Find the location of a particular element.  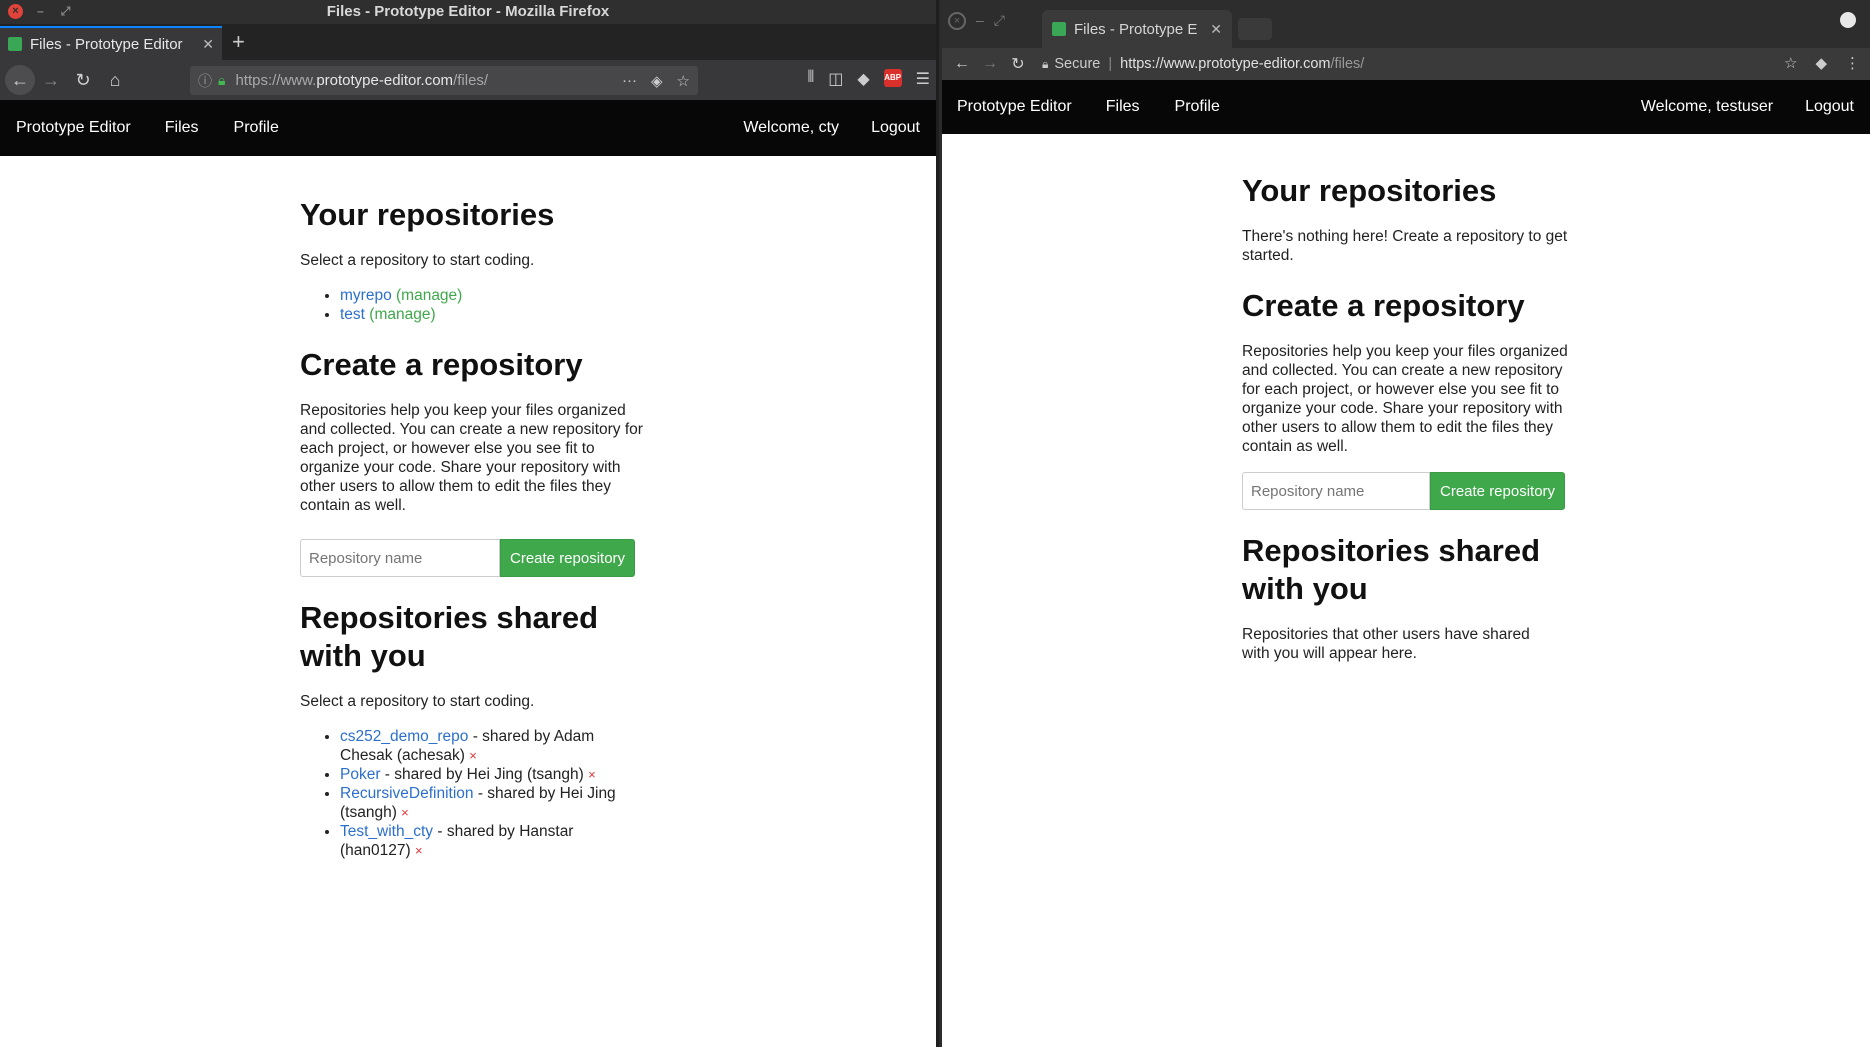

tab-title: Files - Prototype E is located at coordinates (1136, 29).